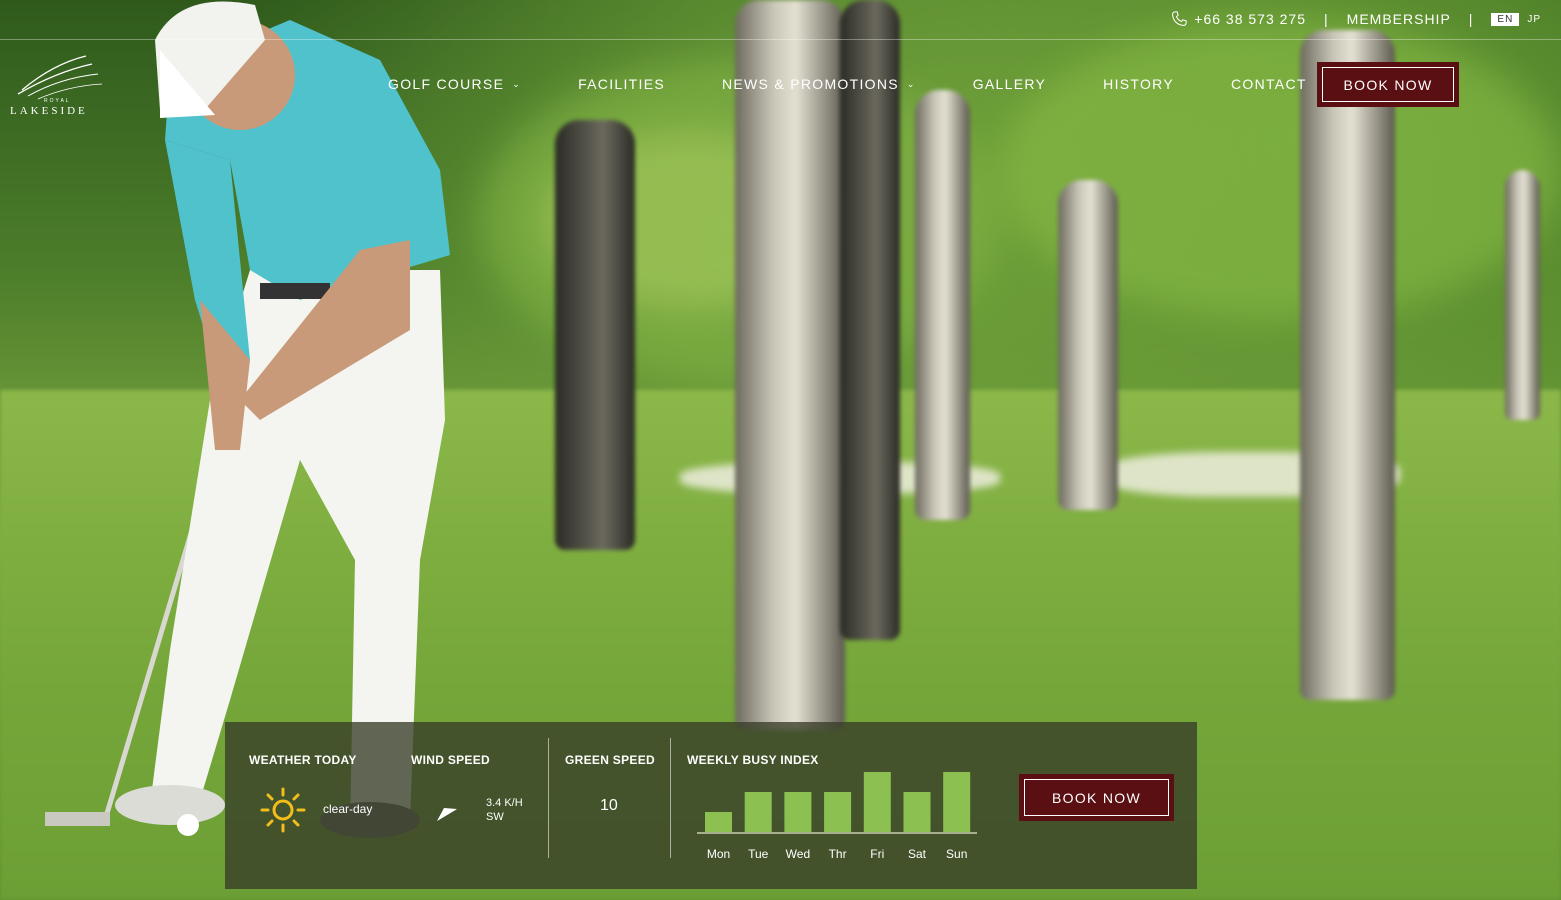 Image resolution: width=1561 pixels, height=900 pixels. What do you see at coordinates (1399, 19) in the screenshot?
I see `membership-link: MEMBERSHIP` at bounding box center [1399, 19].